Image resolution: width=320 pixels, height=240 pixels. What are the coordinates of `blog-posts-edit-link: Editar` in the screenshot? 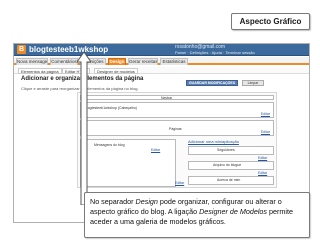 It's located at (155, 150).